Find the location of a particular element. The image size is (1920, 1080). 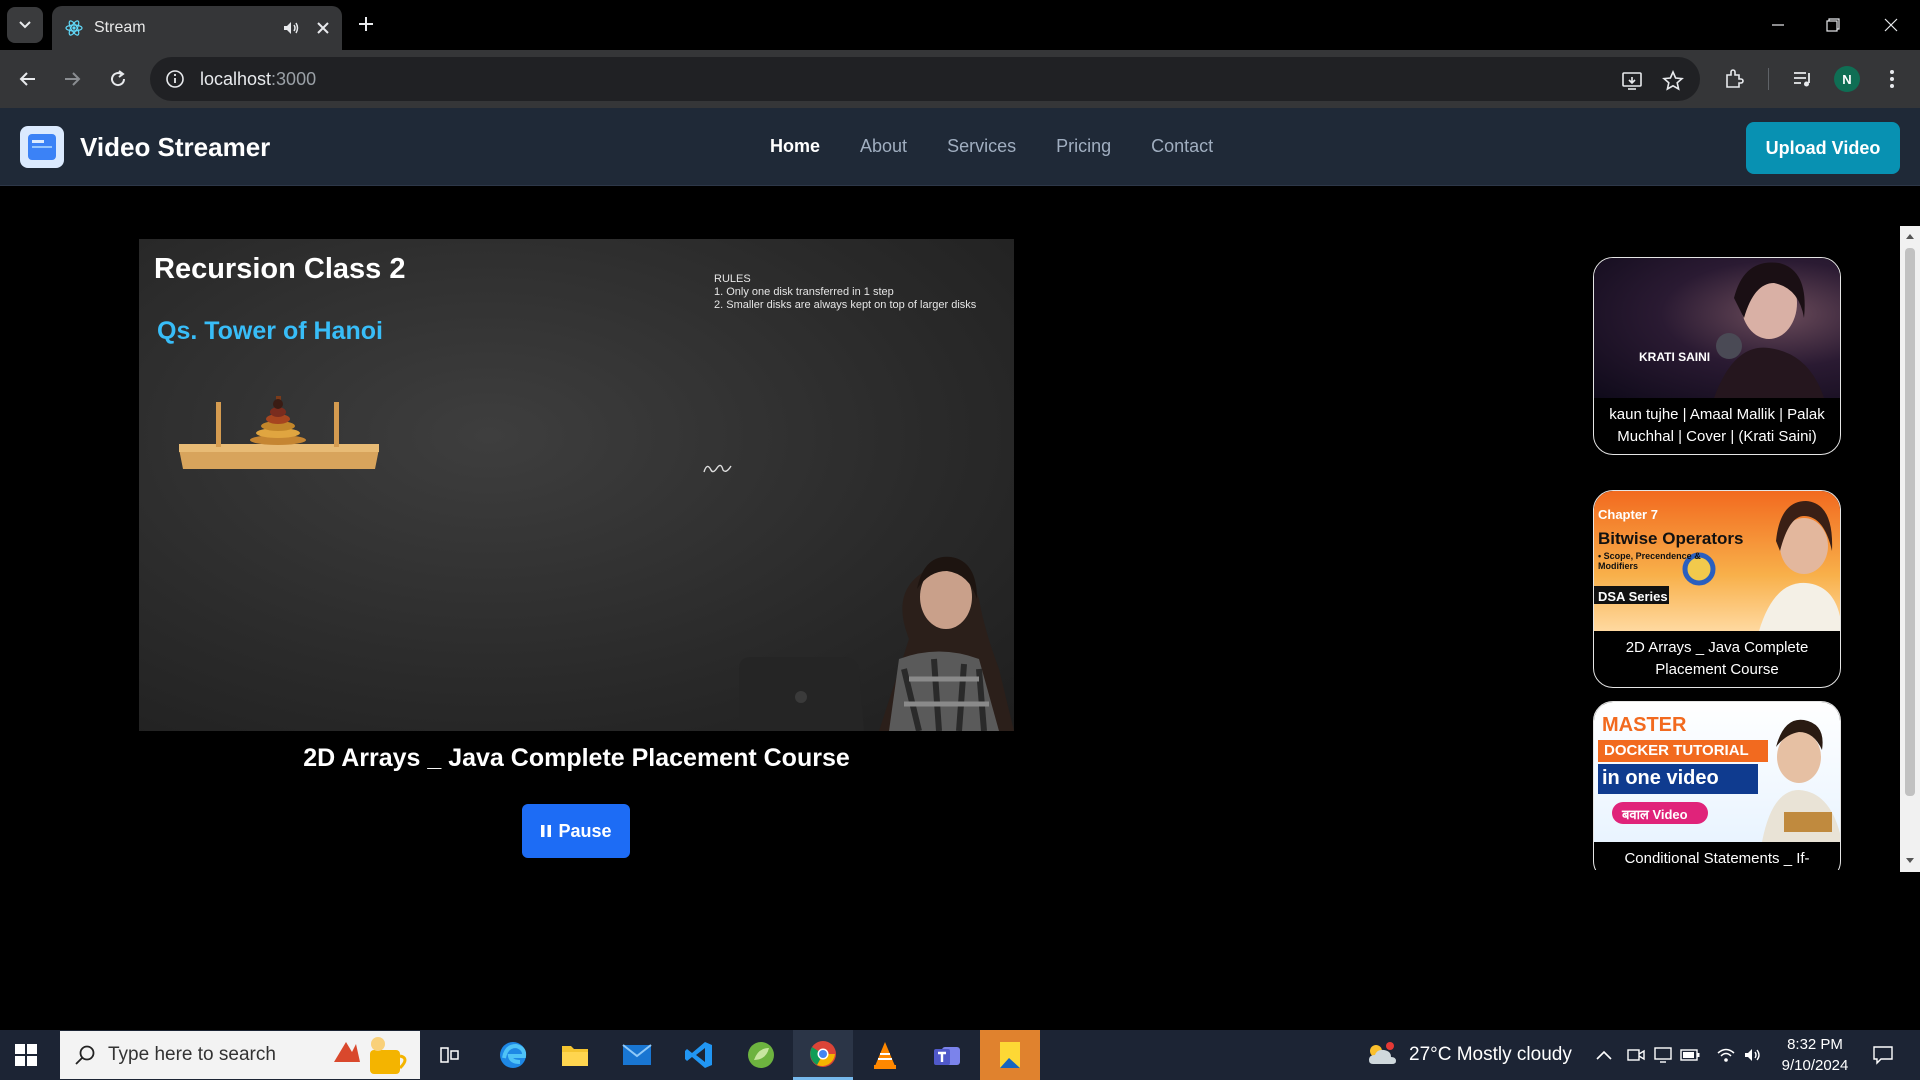

thumb-heading-3: in one video is located at coordinates (1660, 778).